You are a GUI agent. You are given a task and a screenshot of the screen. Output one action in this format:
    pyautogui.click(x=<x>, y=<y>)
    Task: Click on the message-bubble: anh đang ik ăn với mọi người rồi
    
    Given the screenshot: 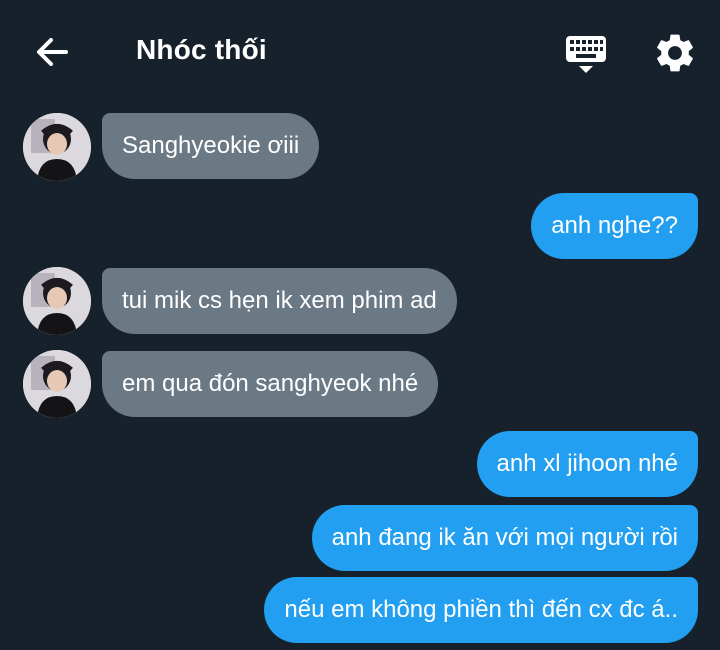 What is the action you would take?
    pyautogui.click(x=504, y=538)
    